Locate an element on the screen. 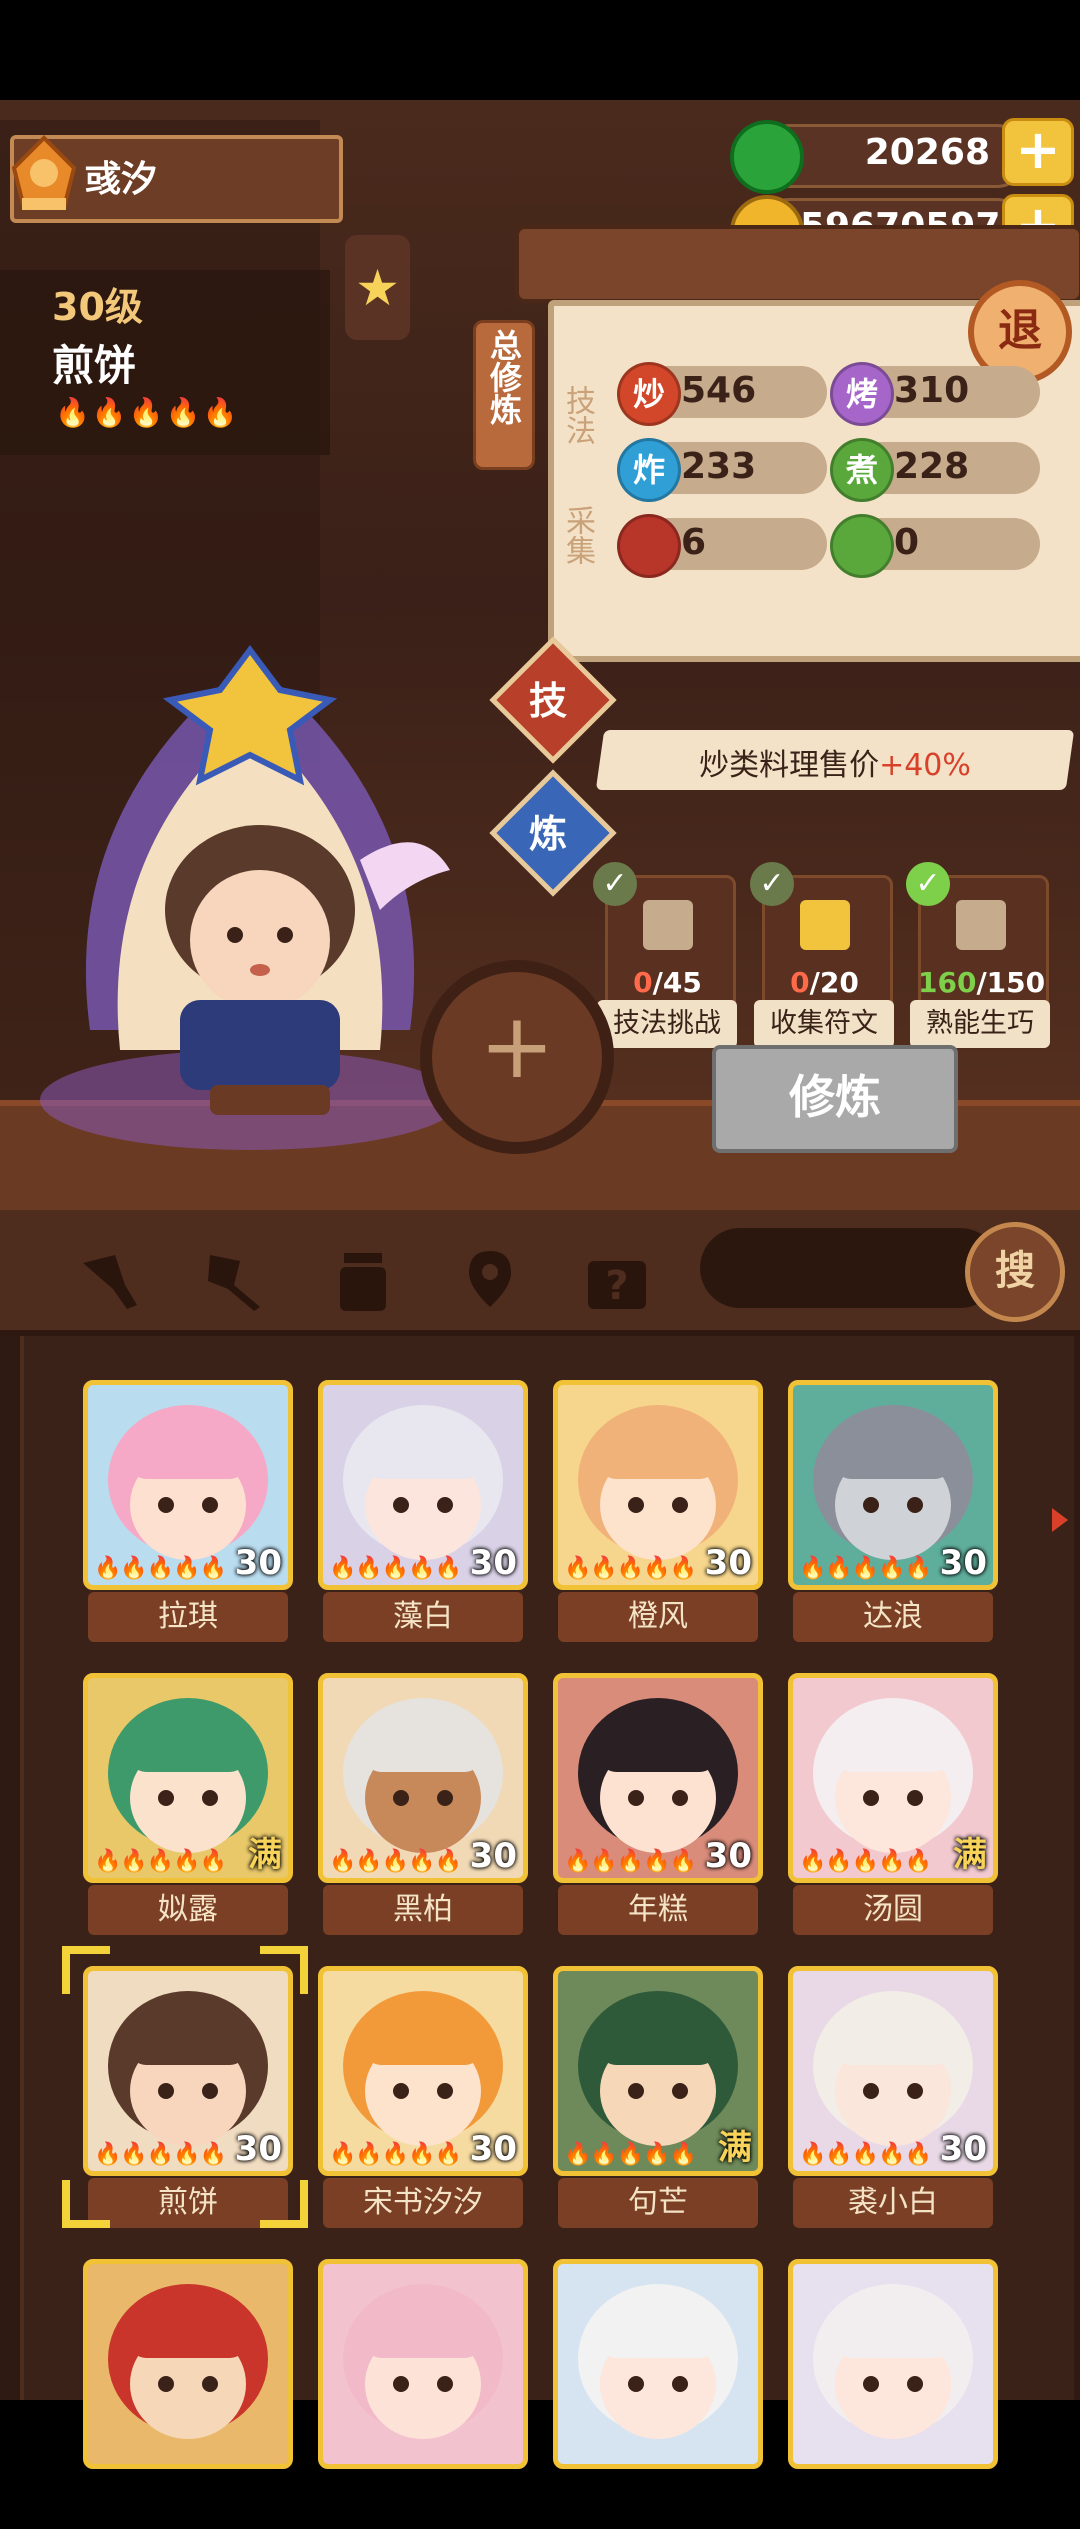  chef-card-name: 姒露 is located at coordinates (188, 1910).